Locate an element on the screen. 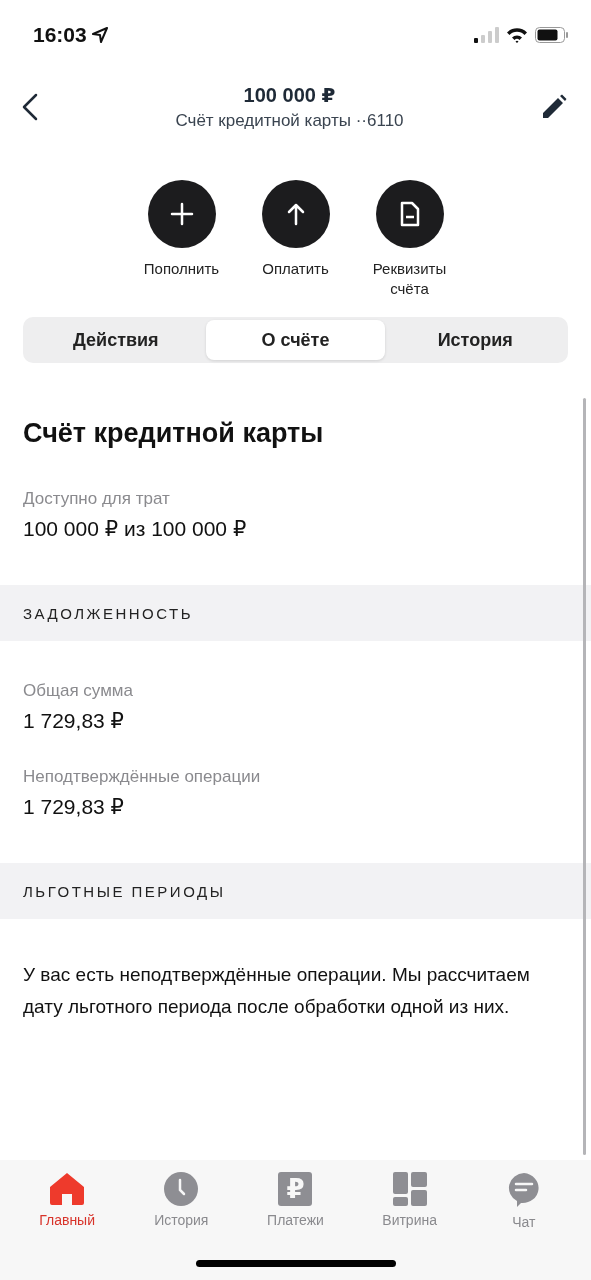 The image size is (591, 1280). account-name: Счёт кредитной карты ··6110 is located at coordinates (289, 121).